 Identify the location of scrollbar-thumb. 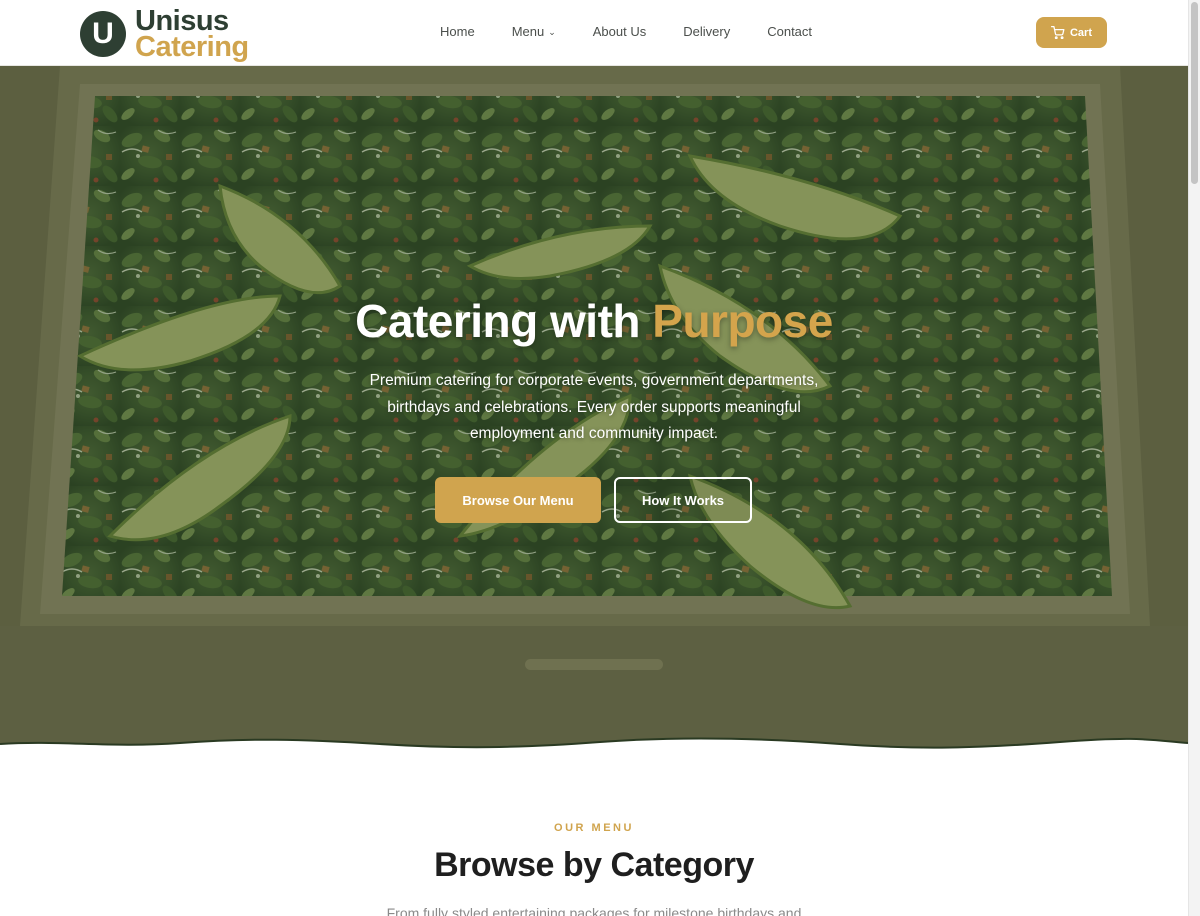
(1194, 93).